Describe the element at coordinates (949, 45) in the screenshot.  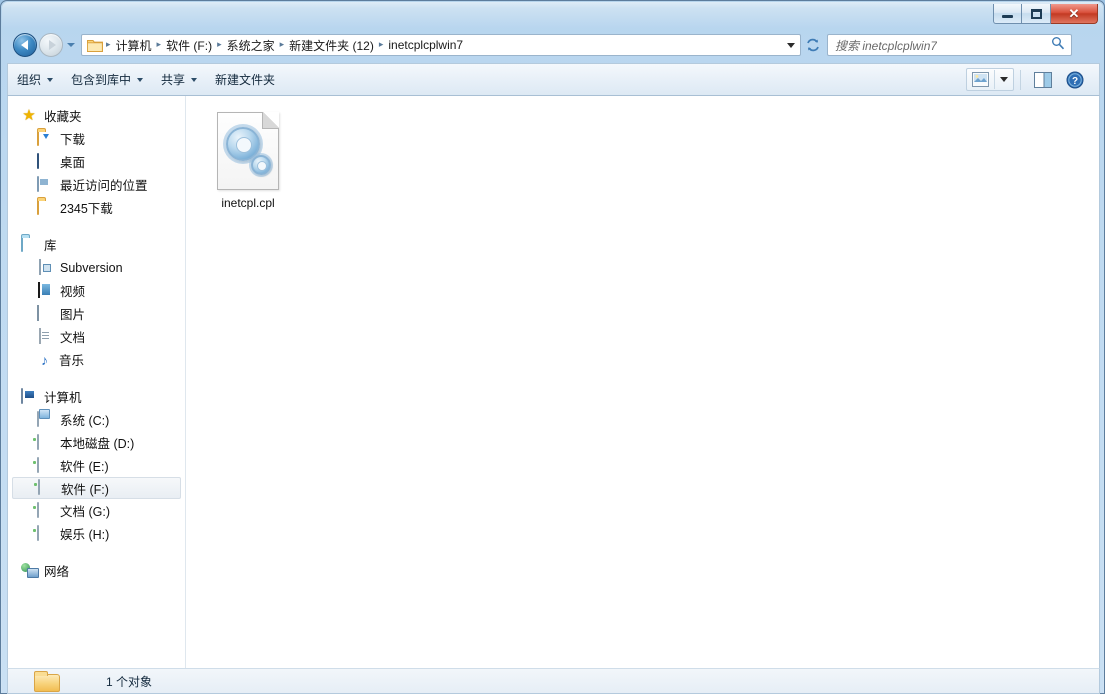
I see `search-input: 搜索 inetcplcplwin7` at that location.